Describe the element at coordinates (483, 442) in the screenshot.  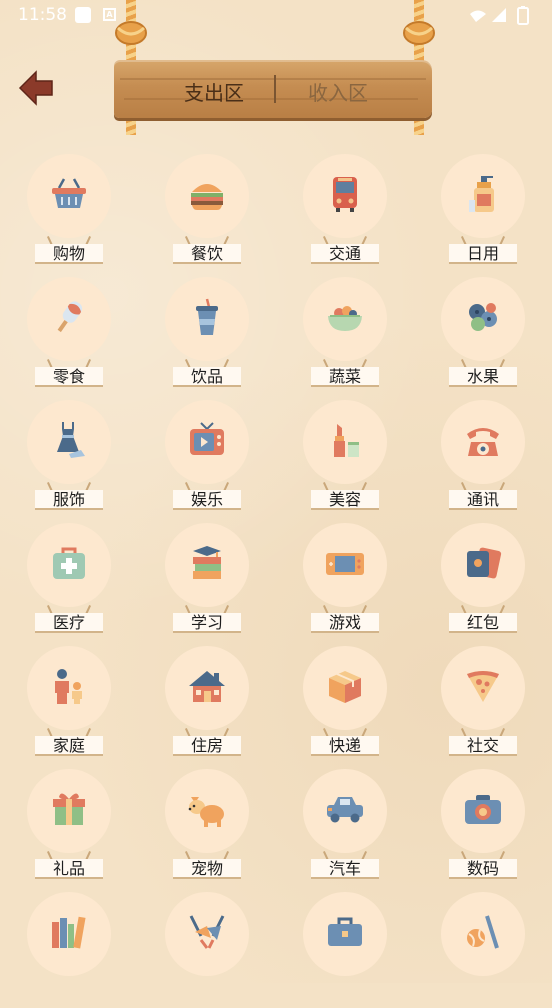
I see `telephone-icon` at that location.